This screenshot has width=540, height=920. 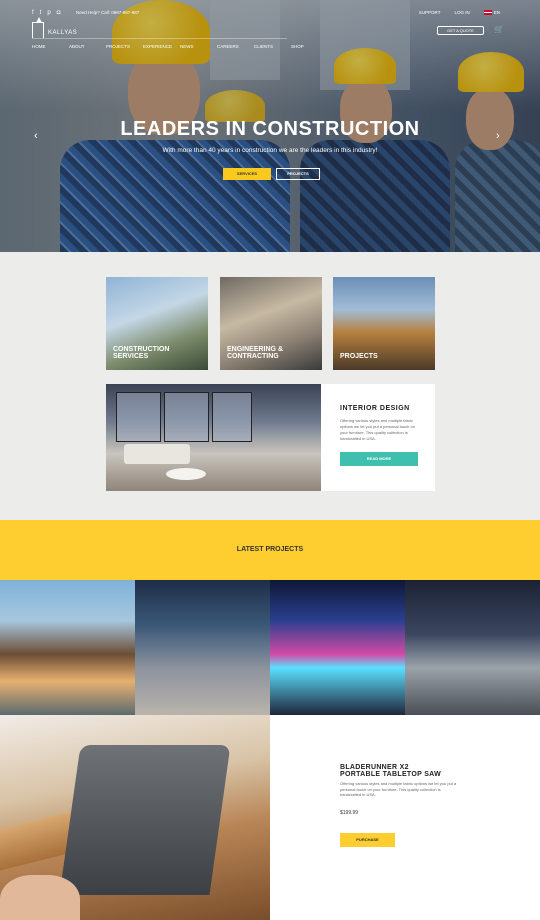 I want to click on top-links: SUPPORT LOG IN EN, so click(x=459, y=12).